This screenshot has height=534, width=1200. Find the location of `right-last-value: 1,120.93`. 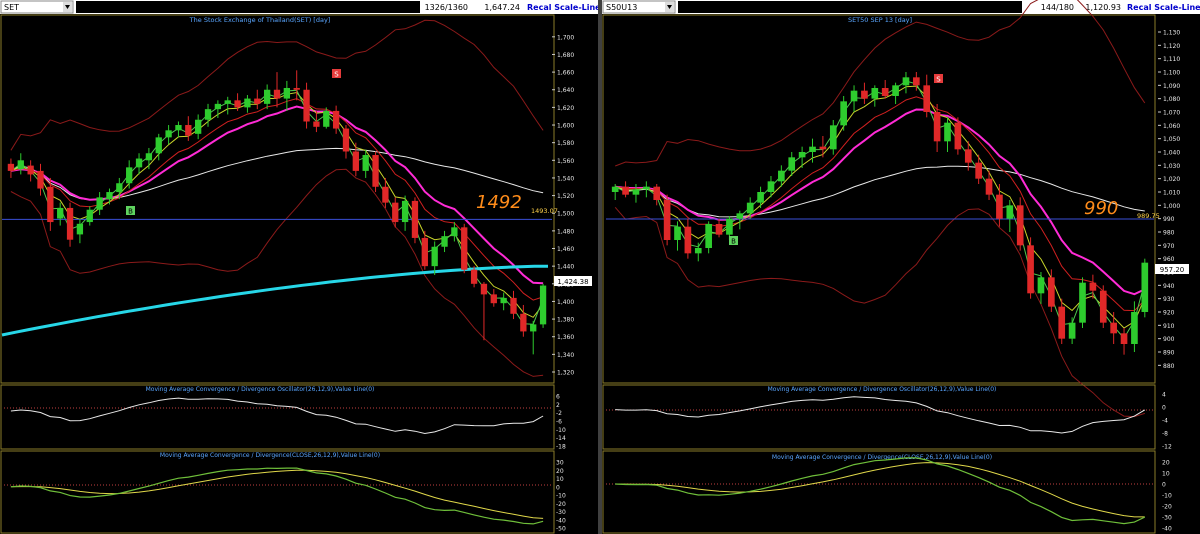

right-last-value: 1,120.93 is located at coordinates (1103, 7).